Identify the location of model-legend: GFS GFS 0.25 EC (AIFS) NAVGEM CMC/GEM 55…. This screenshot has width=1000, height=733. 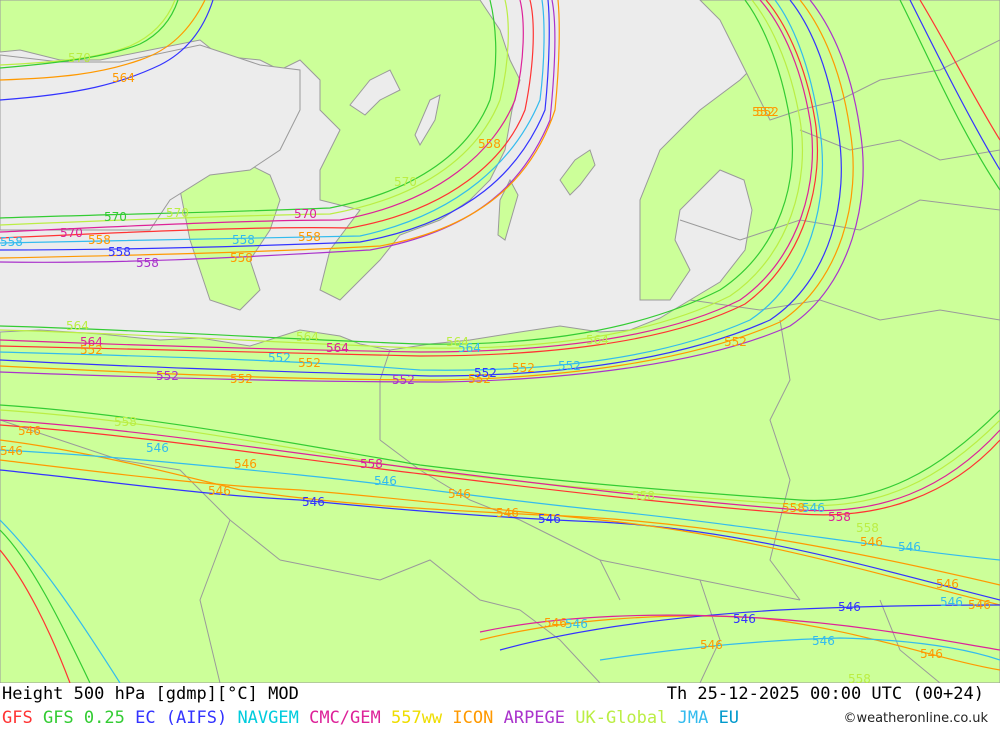
(370, 718).